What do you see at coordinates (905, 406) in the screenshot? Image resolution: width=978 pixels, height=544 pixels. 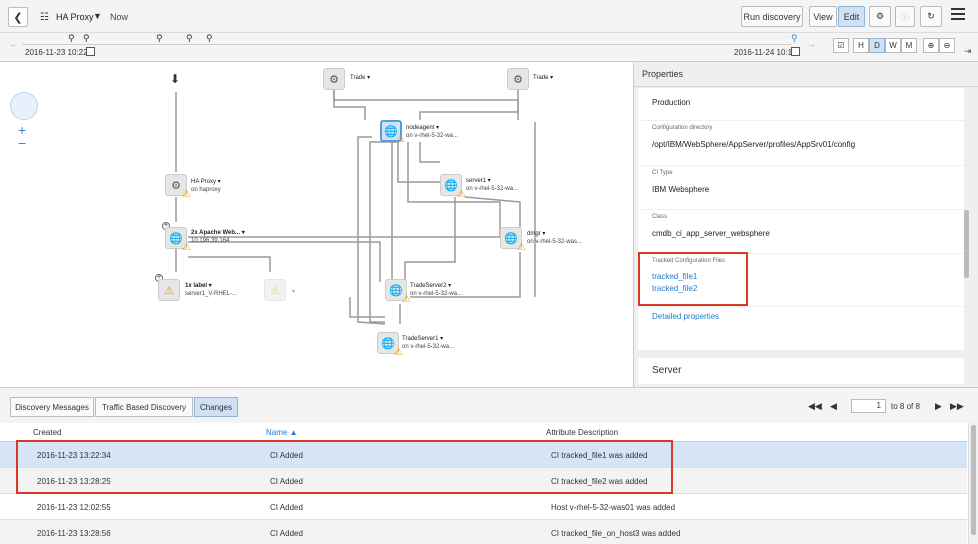 I see `page-range-label: to 8 of 8` at bounding box center [905, 406].